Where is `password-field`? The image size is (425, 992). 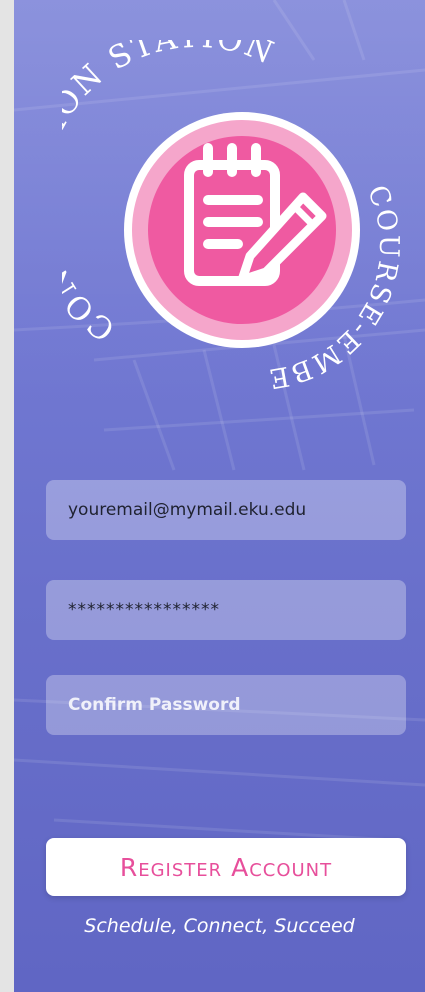 password-field is located at coordinates (226, 610).